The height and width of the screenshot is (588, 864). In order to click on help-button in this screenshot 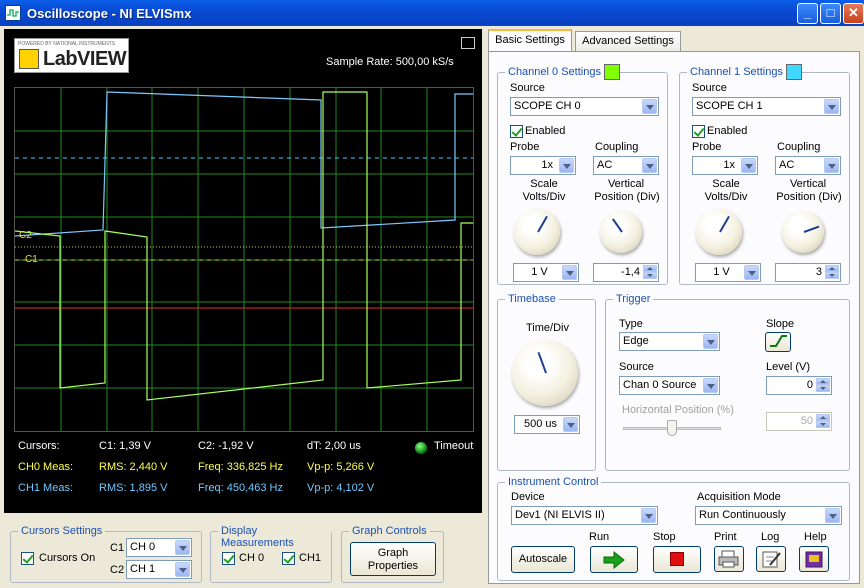, I will do `click(814, 559)`.